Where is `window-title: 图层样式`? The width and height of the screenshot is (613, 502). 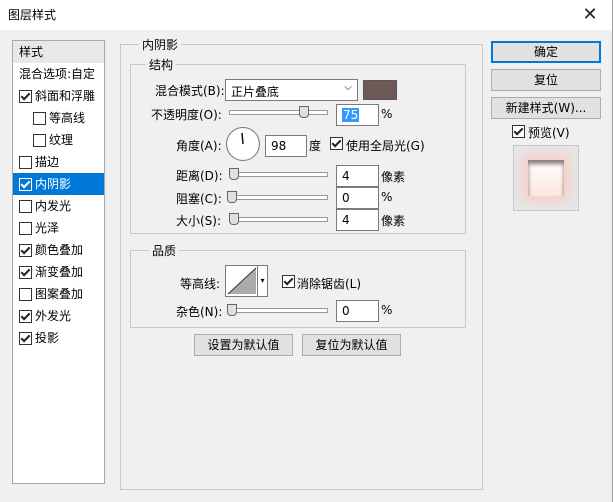 window-title: 图层样式 is located at coordinates (32, 15).